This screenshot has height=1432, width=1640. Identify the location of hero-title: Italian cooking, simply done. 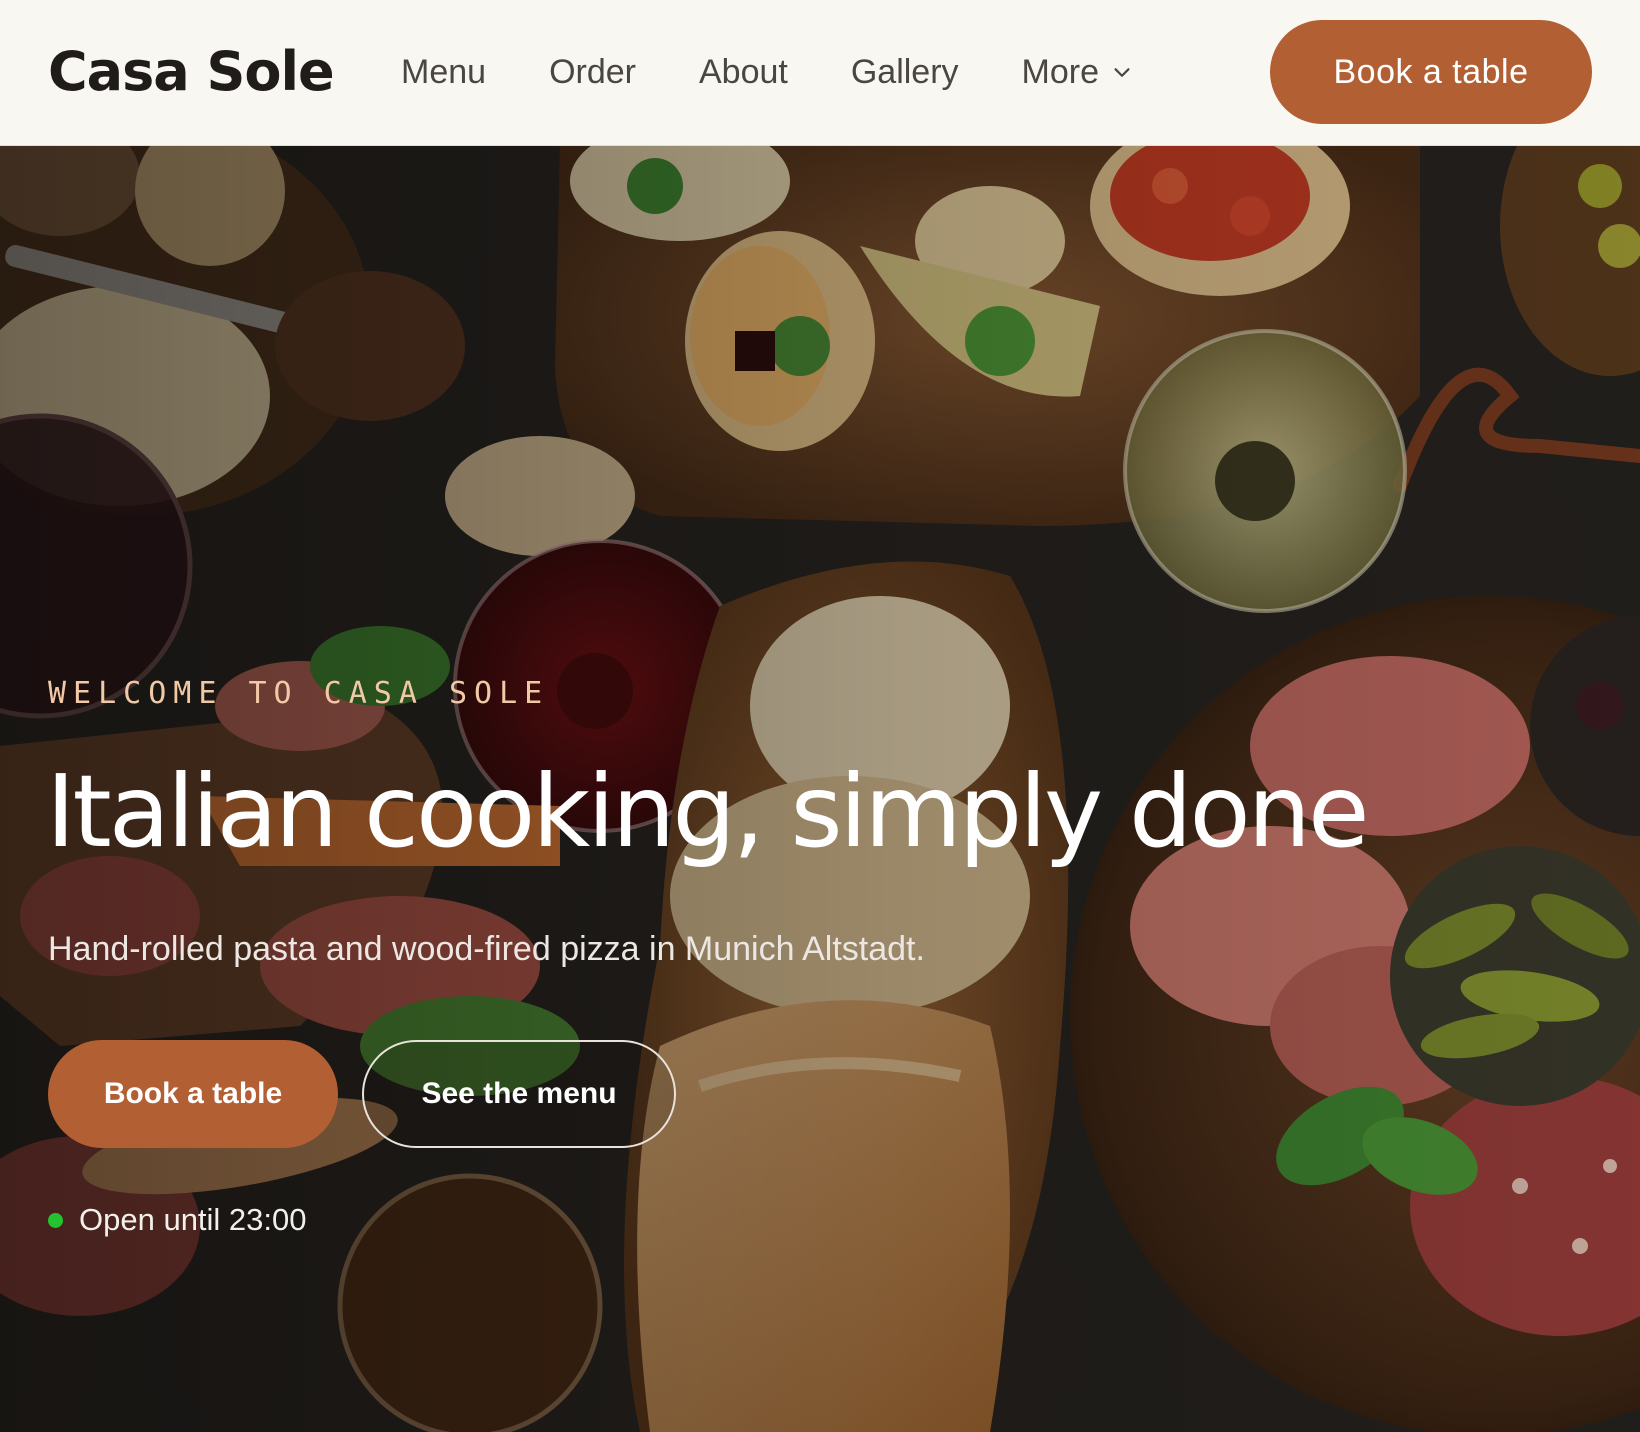
(708, 811).